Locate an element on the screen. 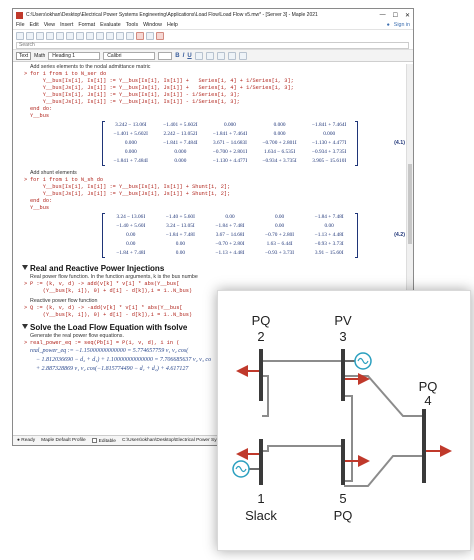  align-center-icon is located at coordinates (209, 55).